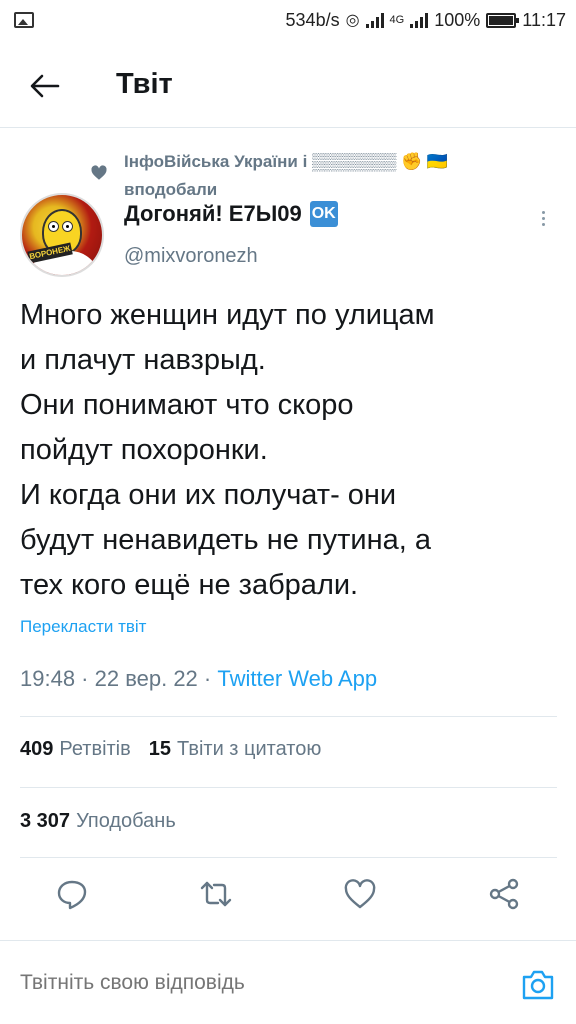  I want to click on likes-label: Уподобань, so click(126, 821).